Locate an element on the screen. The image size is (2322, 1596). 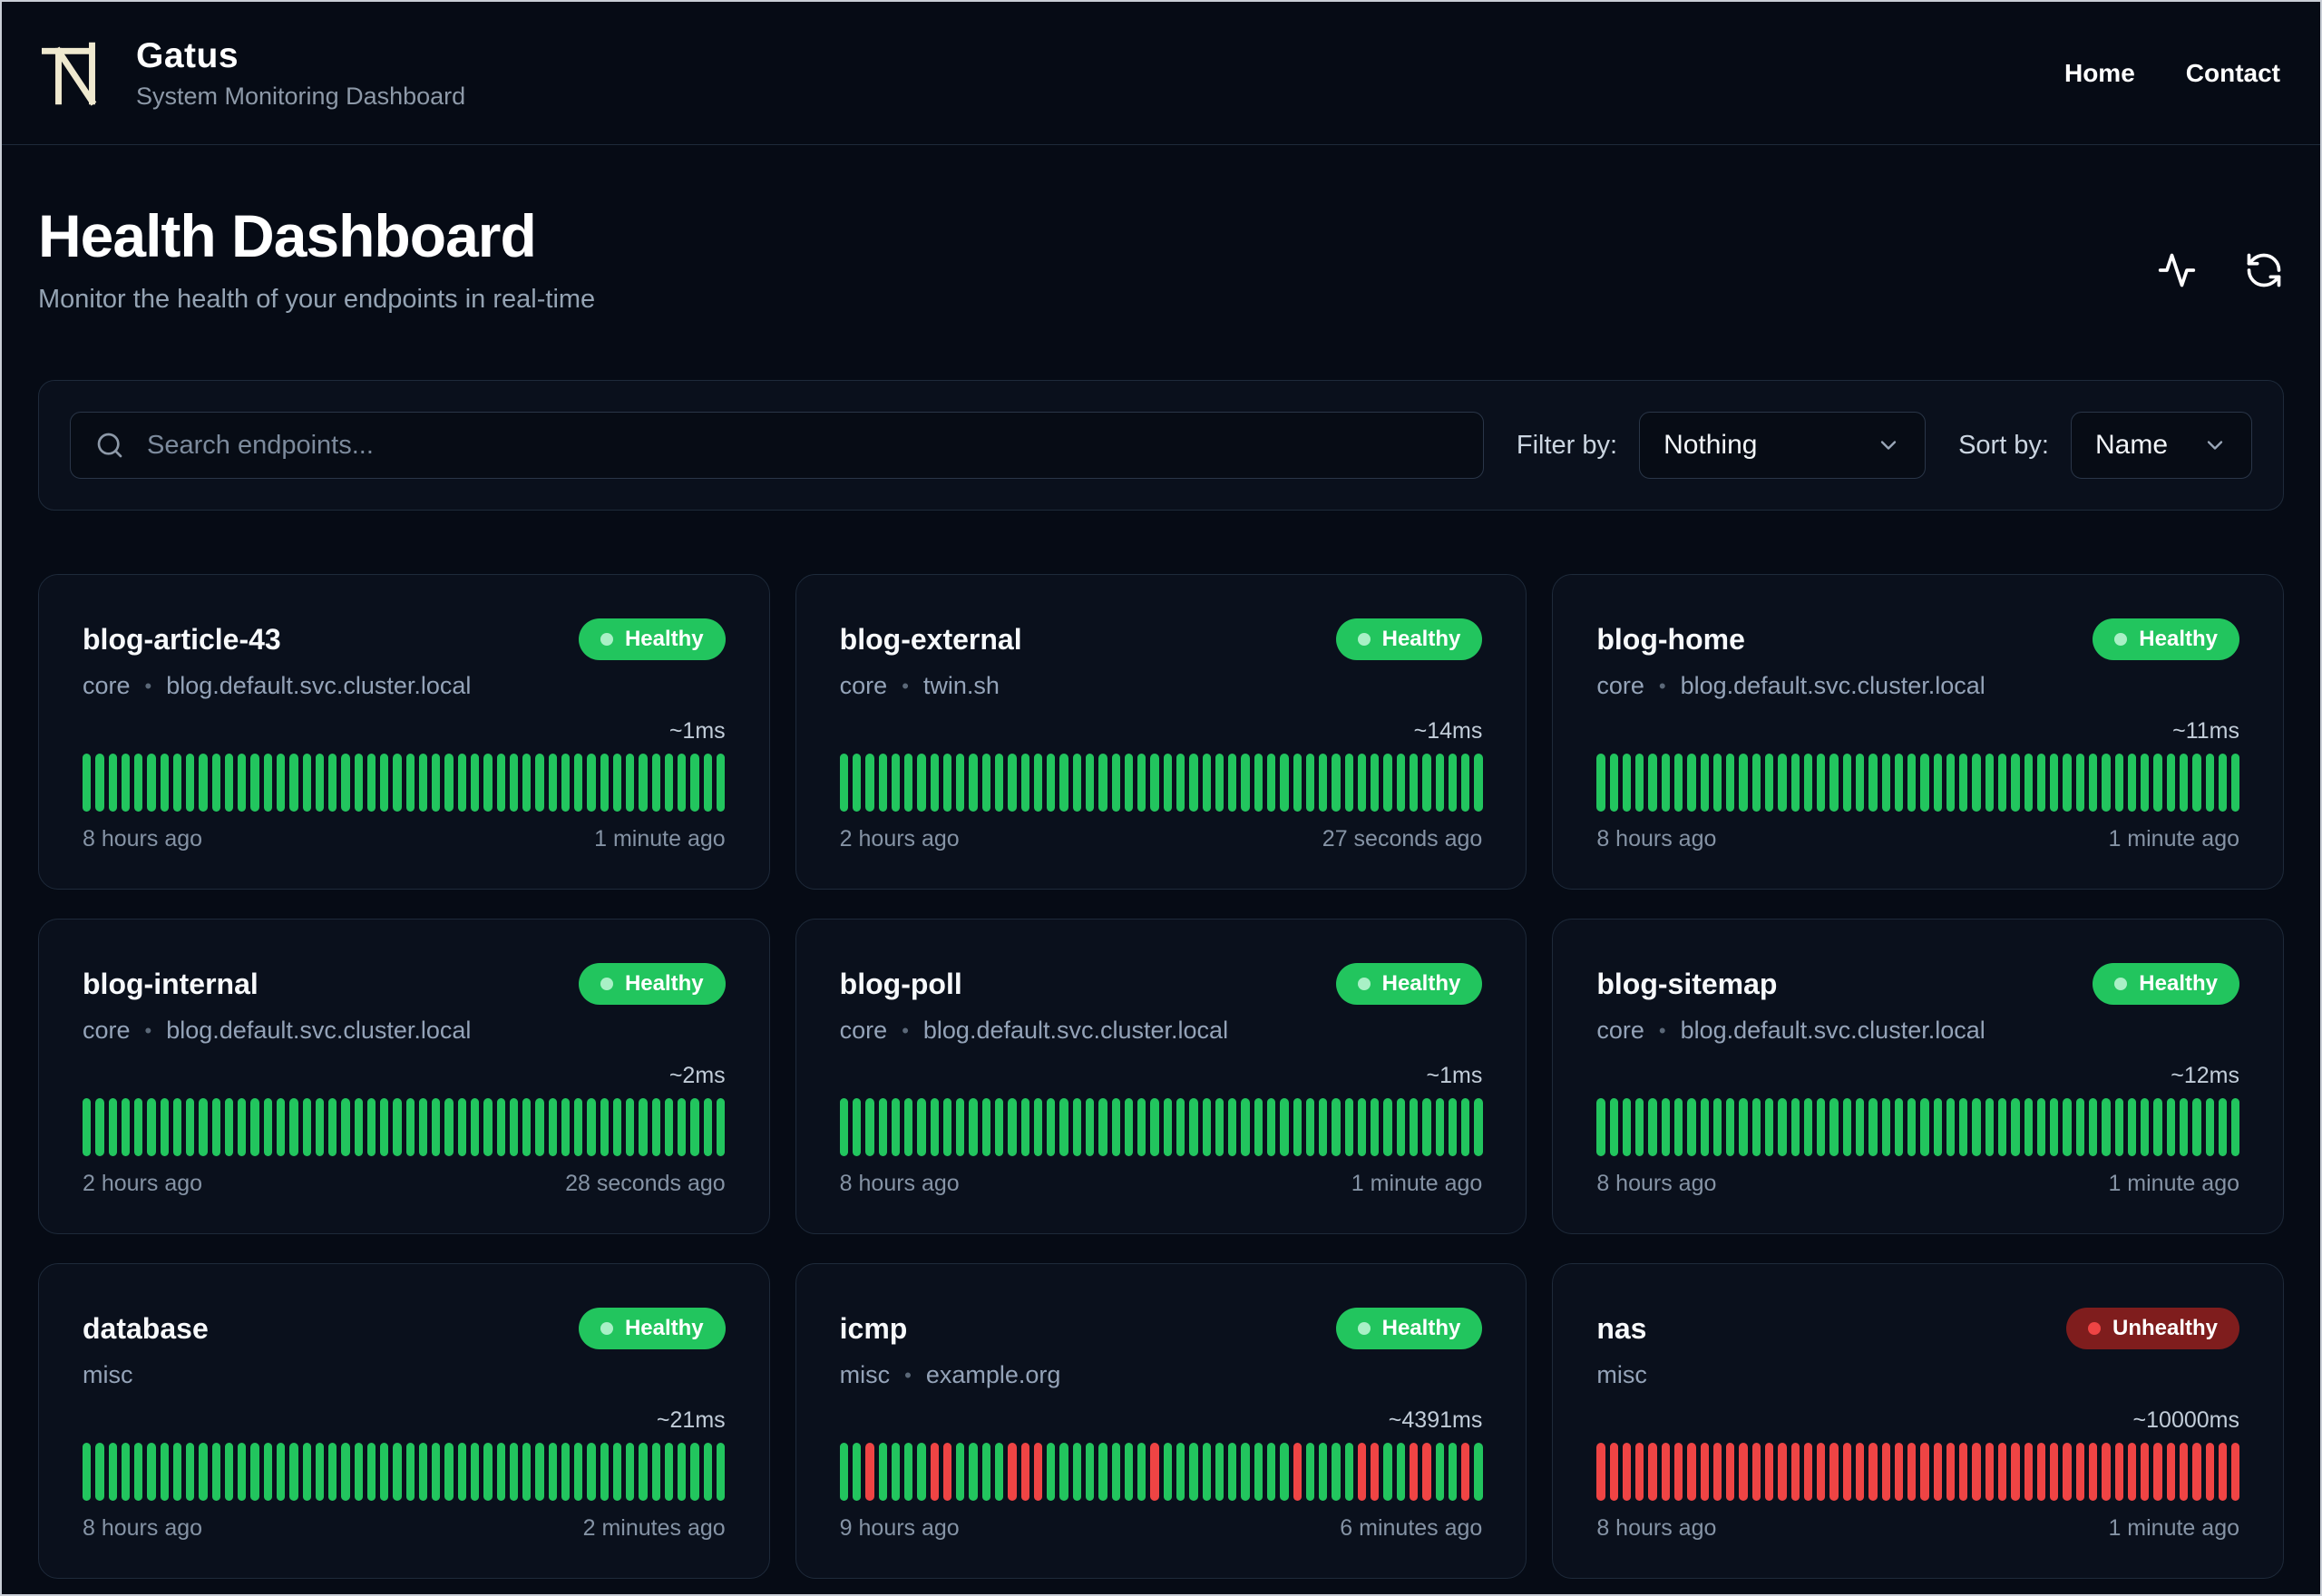
nav-contact: Contact is located at coordinates (2233, 73).